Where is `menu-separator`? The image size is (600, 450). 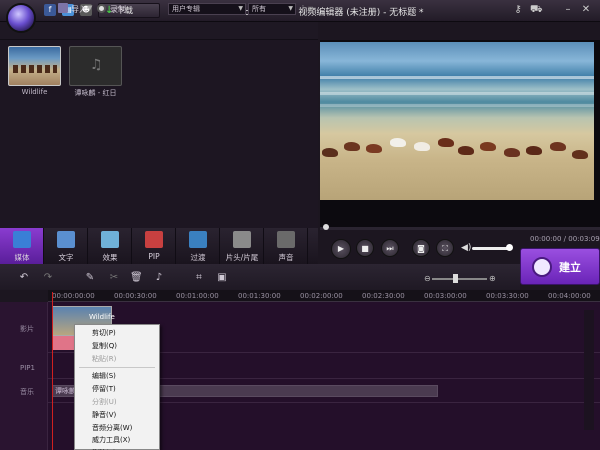
menu-separator is located at coordinates (117, 368).